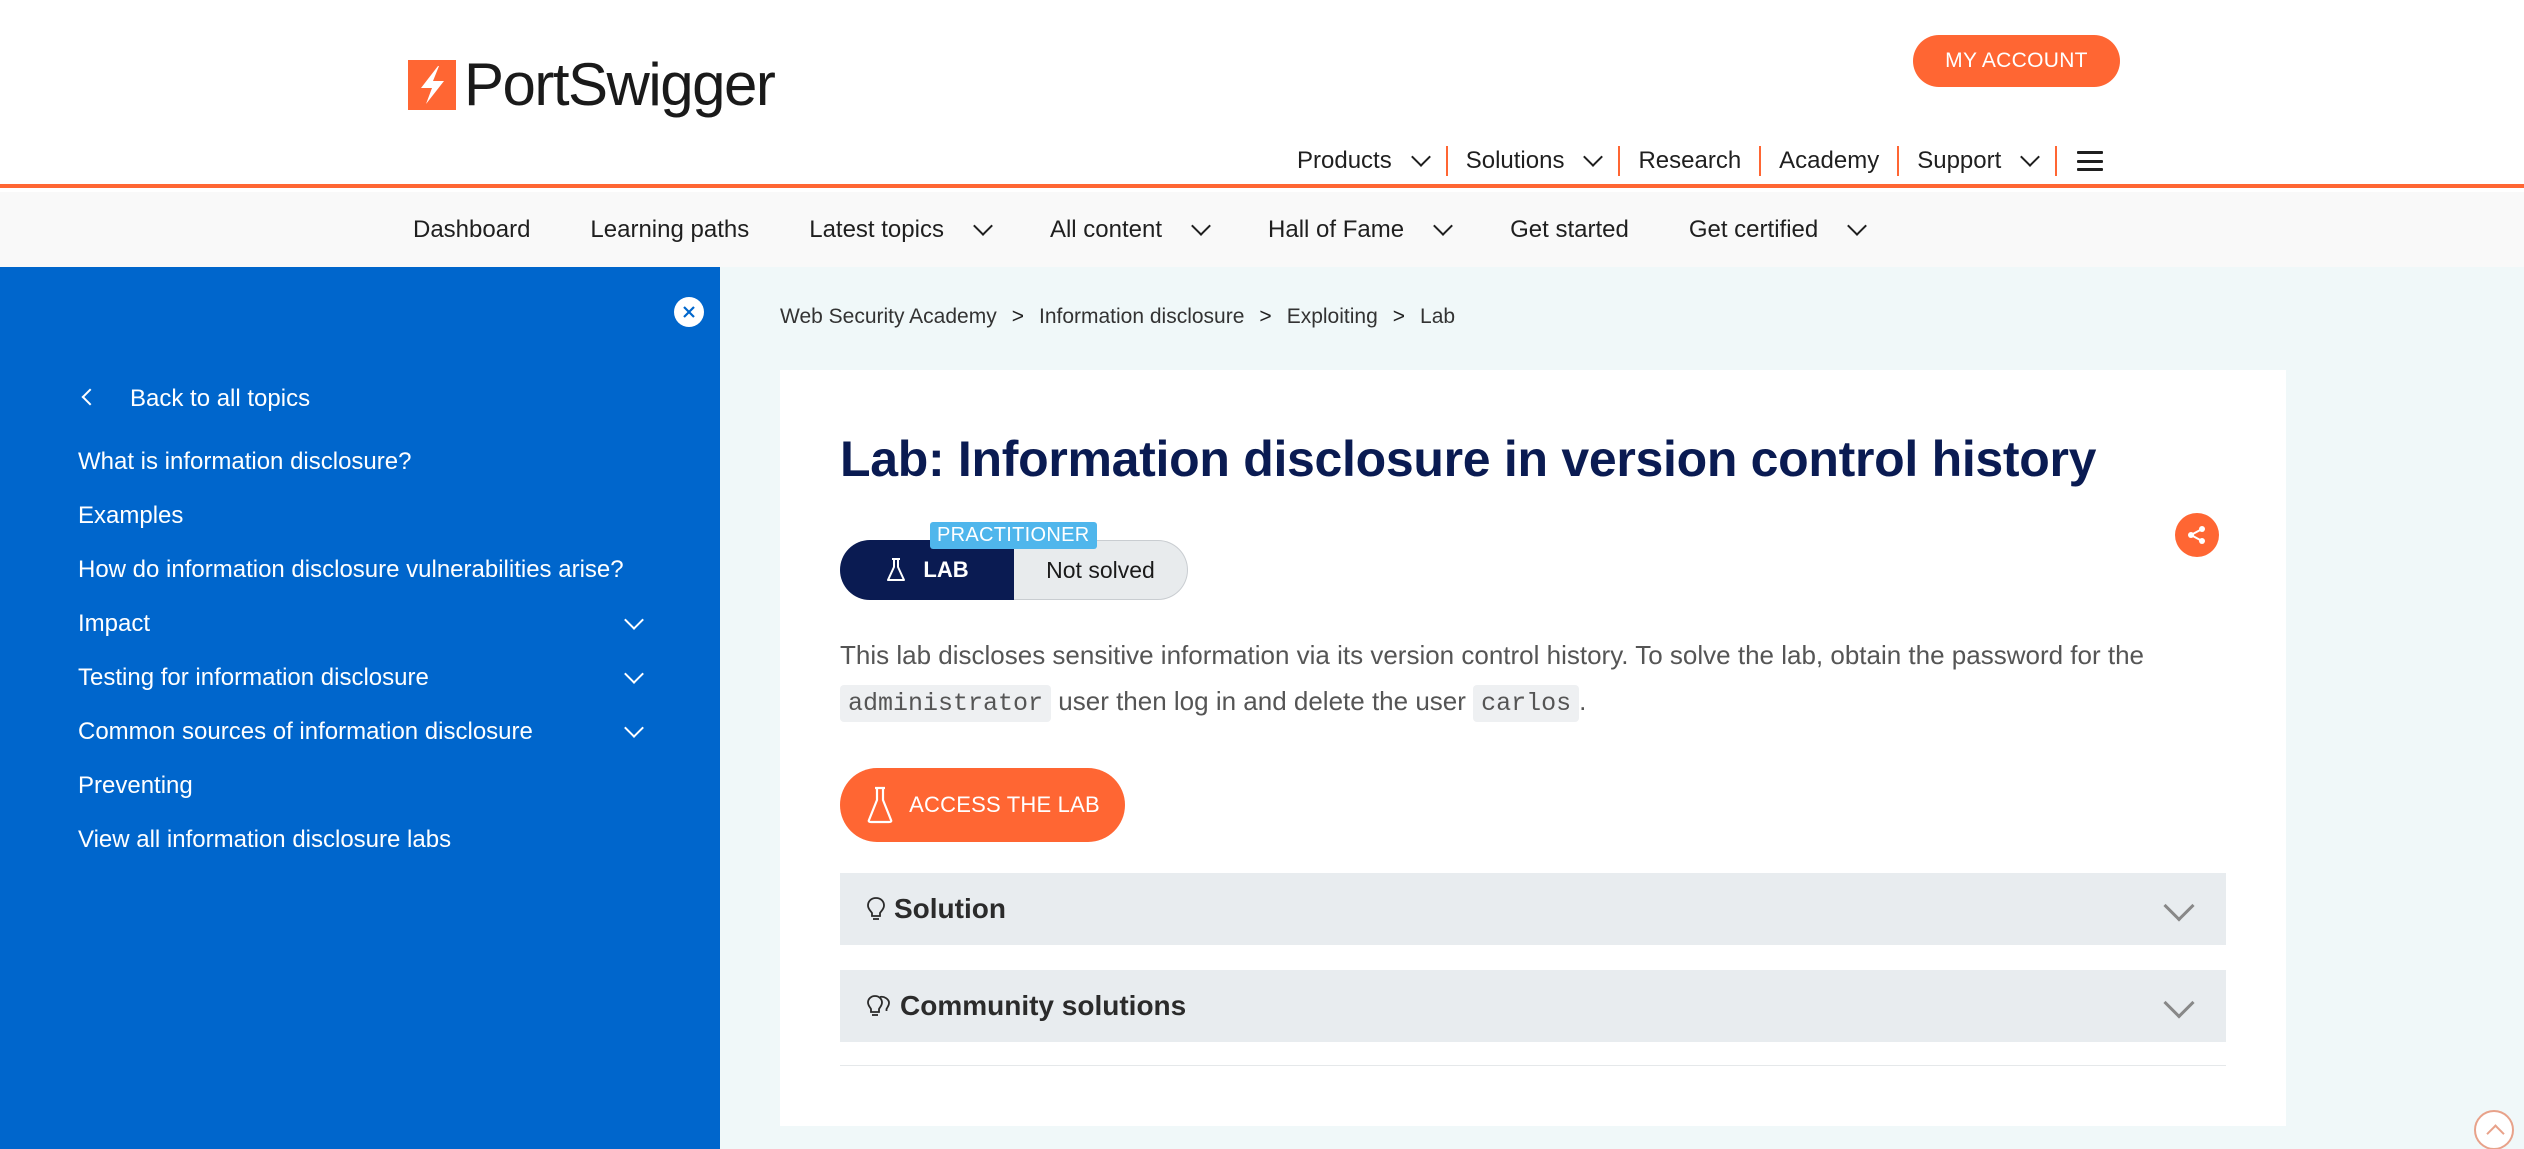 Image resolution: width=2524 pixels, height=1149 pixels. I want to click on nav-research: Research, so click(1689, 161).